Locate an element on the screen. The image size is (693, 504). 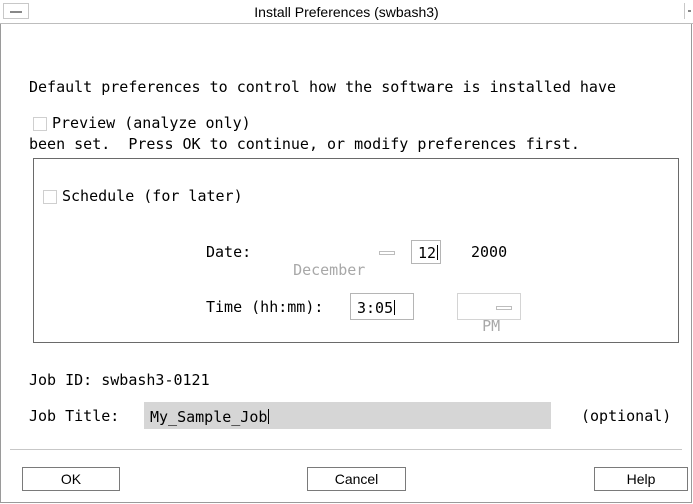
ampm-select: PM is located at coordinates (489, 314).